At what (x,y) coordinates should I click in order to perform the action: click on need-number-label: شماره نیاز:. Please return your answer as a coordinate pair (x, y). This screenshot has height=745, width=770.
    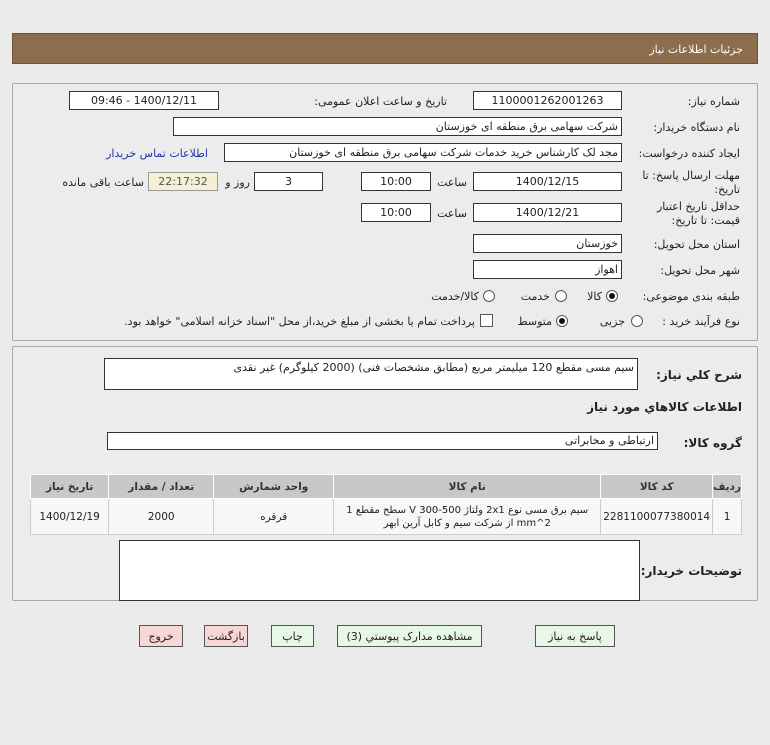
    Looking at the image, I should click on (713, 101).